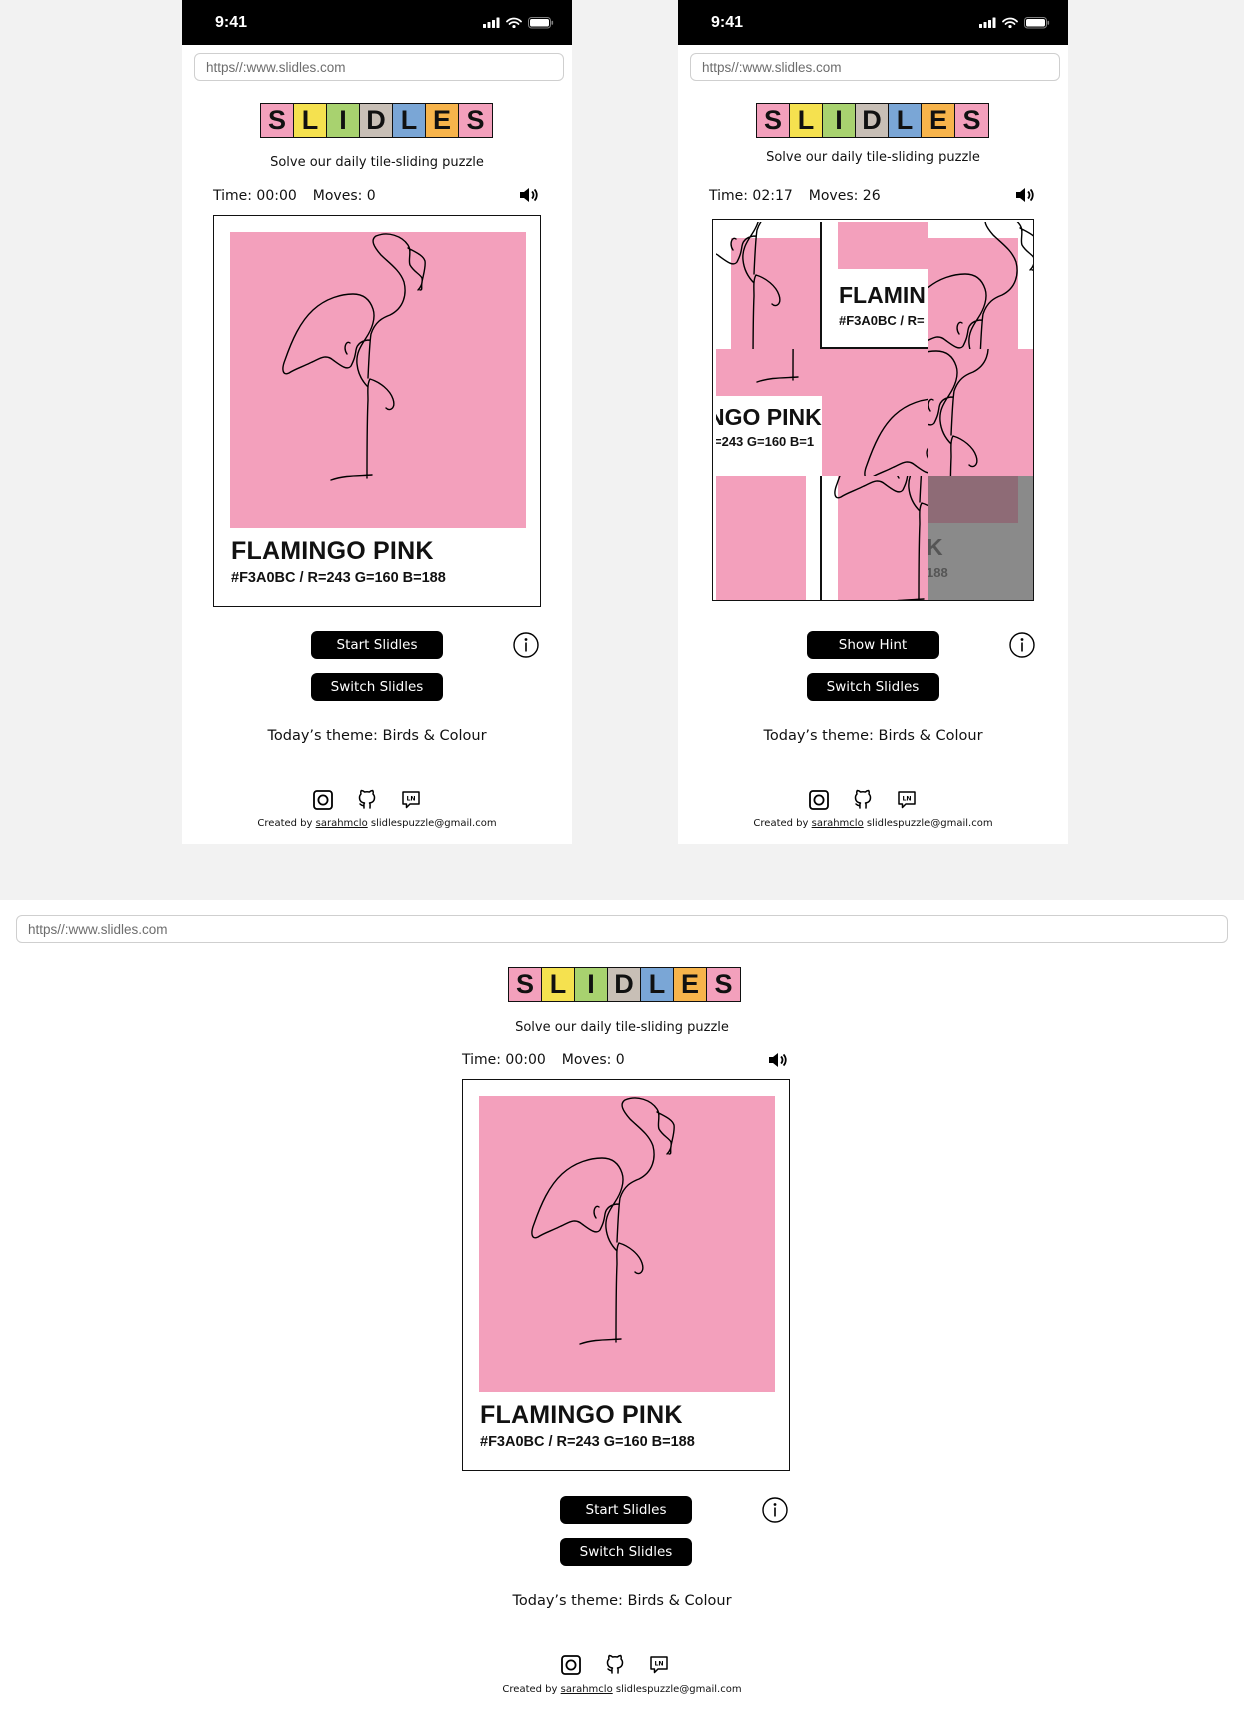 This screenshot has height=1712, width=1244. Describe the element at coordinates (873, 157) in the screenshot. I see `tagline: Solve our daily tile-sliding puzzle` at that location.